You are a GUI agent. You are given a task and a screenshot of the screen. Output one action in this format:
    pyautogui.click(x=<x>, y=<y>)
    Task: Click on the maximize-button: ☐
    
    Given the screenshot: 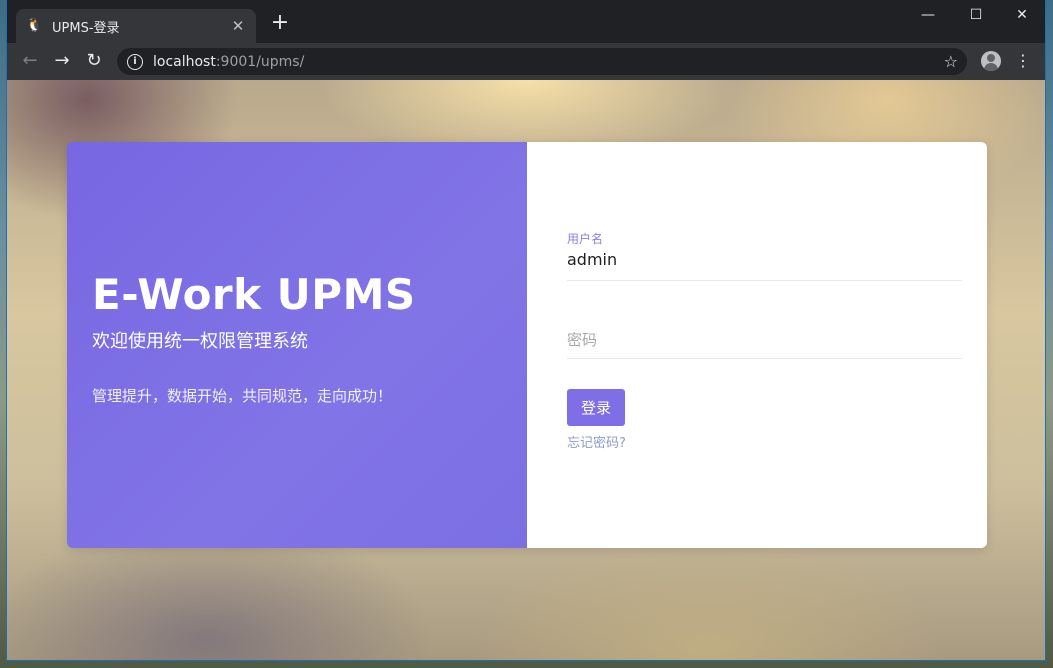 What is the action you would take?
    pyautogui.click(x=976, y=15)
    